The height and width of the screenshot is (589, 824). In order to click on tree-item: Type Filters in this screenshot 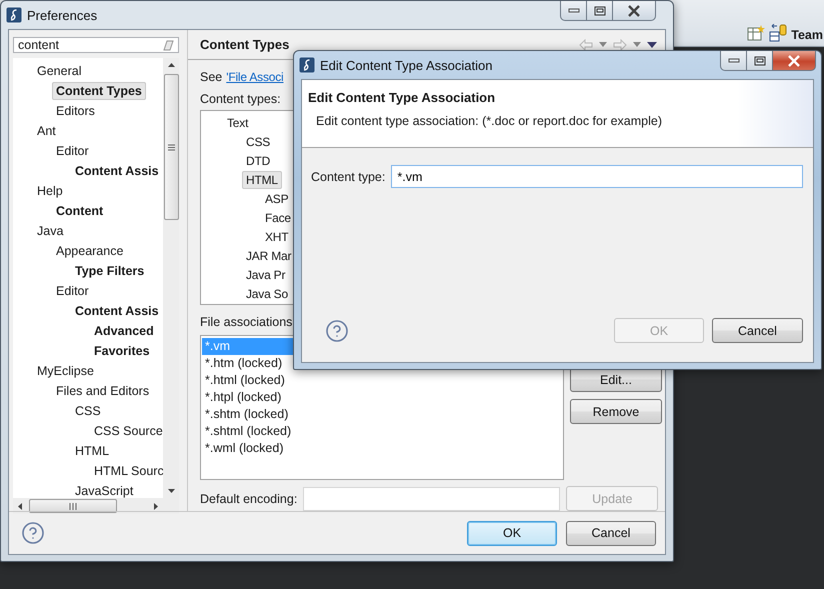, I will do `click(109, 271)`.